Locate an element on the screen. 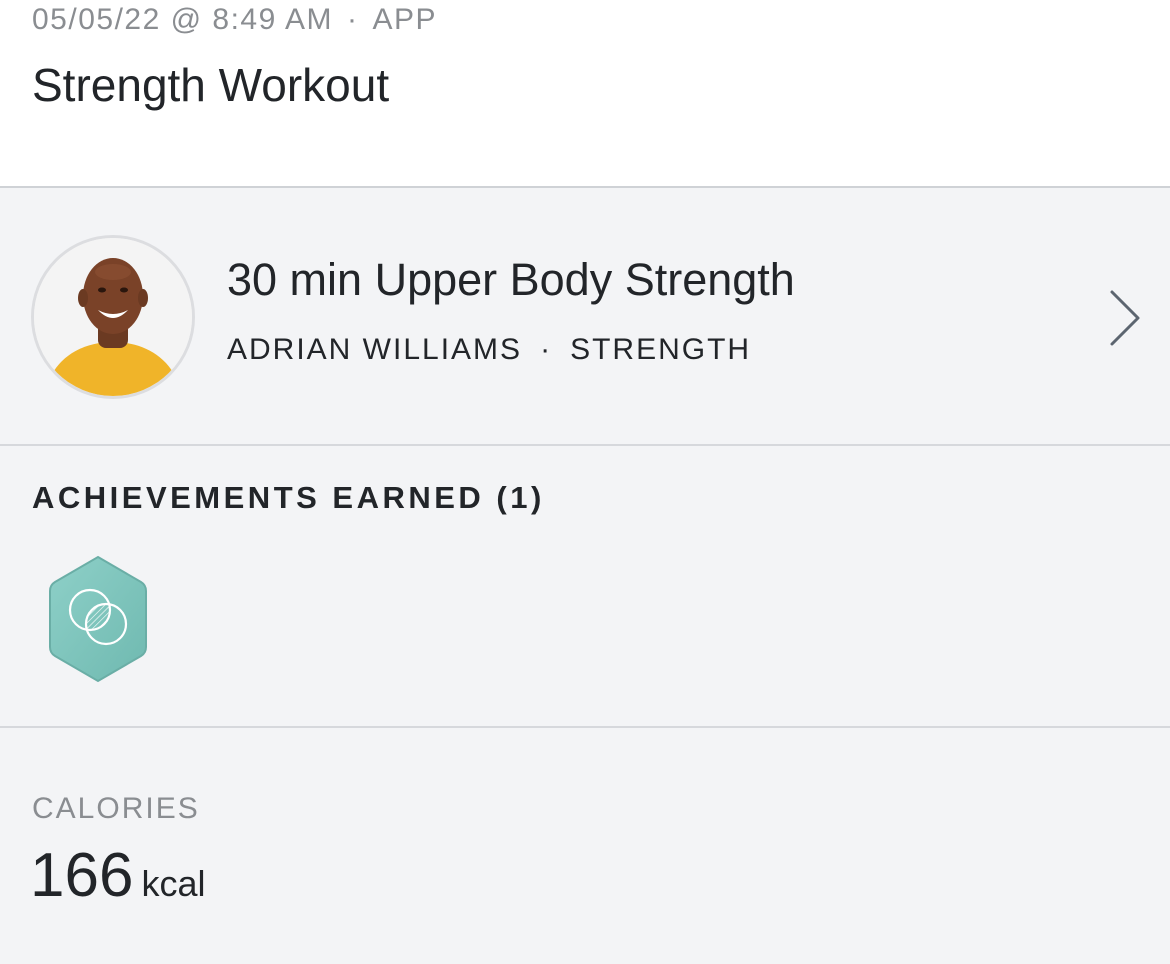 The height and width of the screenshot is (964, 1170). class-title: 30 min Upper Body Strength is located at coordinates (511, 279).